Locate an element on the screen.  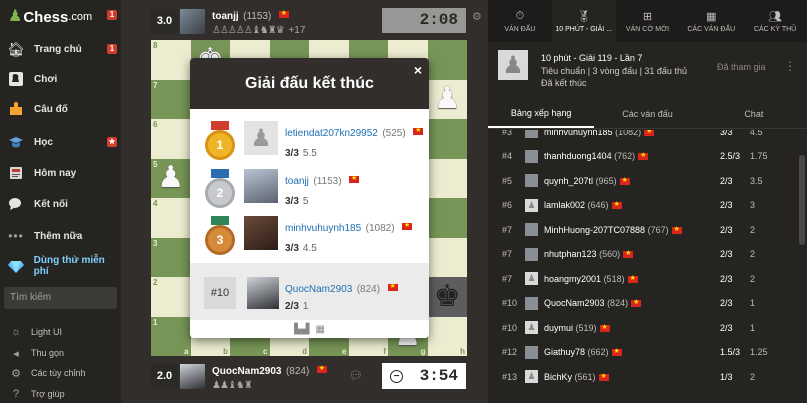
tab-standings: Bảng xếp hạng is located at coordinates (541, 113).